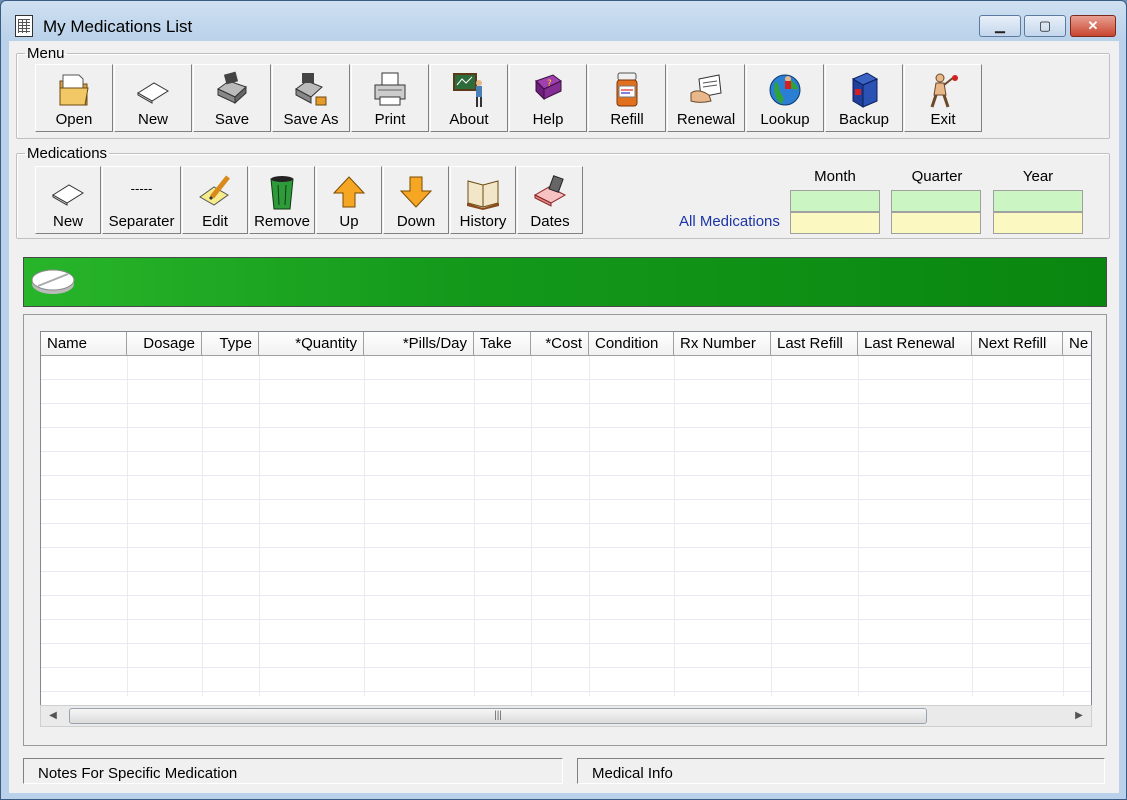 The height and width of the screenshot is (800, 1127). I want to click on move-down-label: Down, so click(416, 221).